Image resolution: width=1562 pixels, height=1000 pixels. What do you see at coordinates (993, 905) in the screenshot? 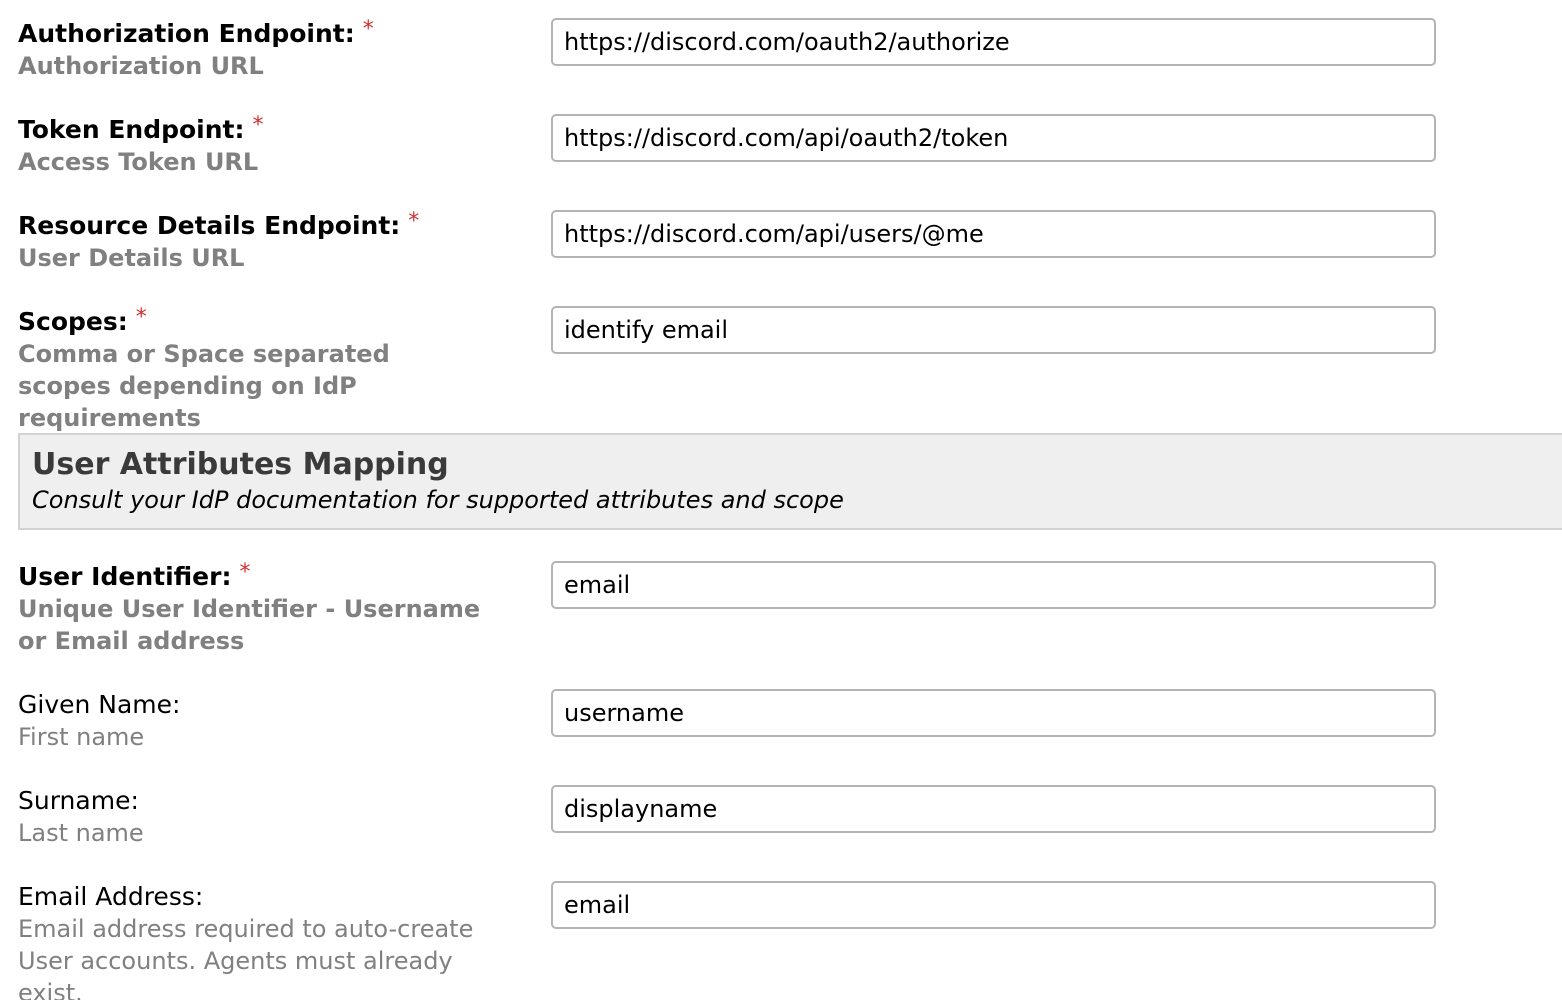
I see `email-address-input` at bounding box center [993, 905].